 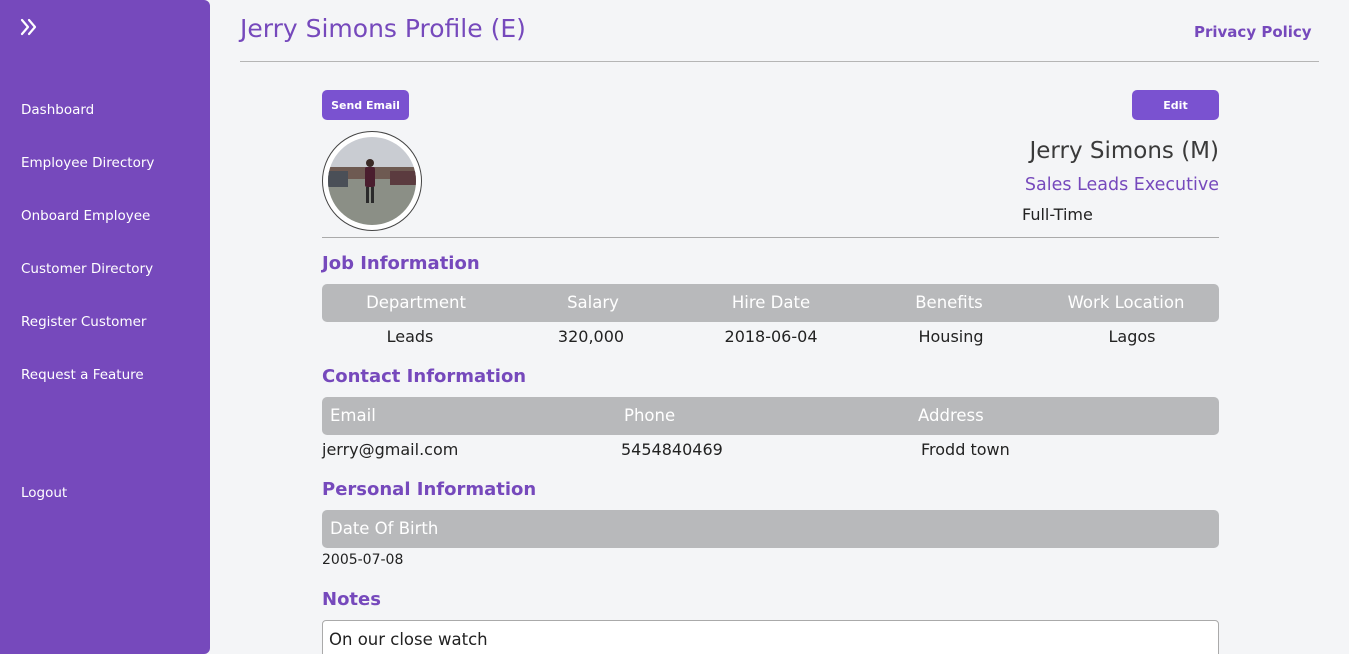 I want to click on column-header: Address, so click(x=951, y=415).